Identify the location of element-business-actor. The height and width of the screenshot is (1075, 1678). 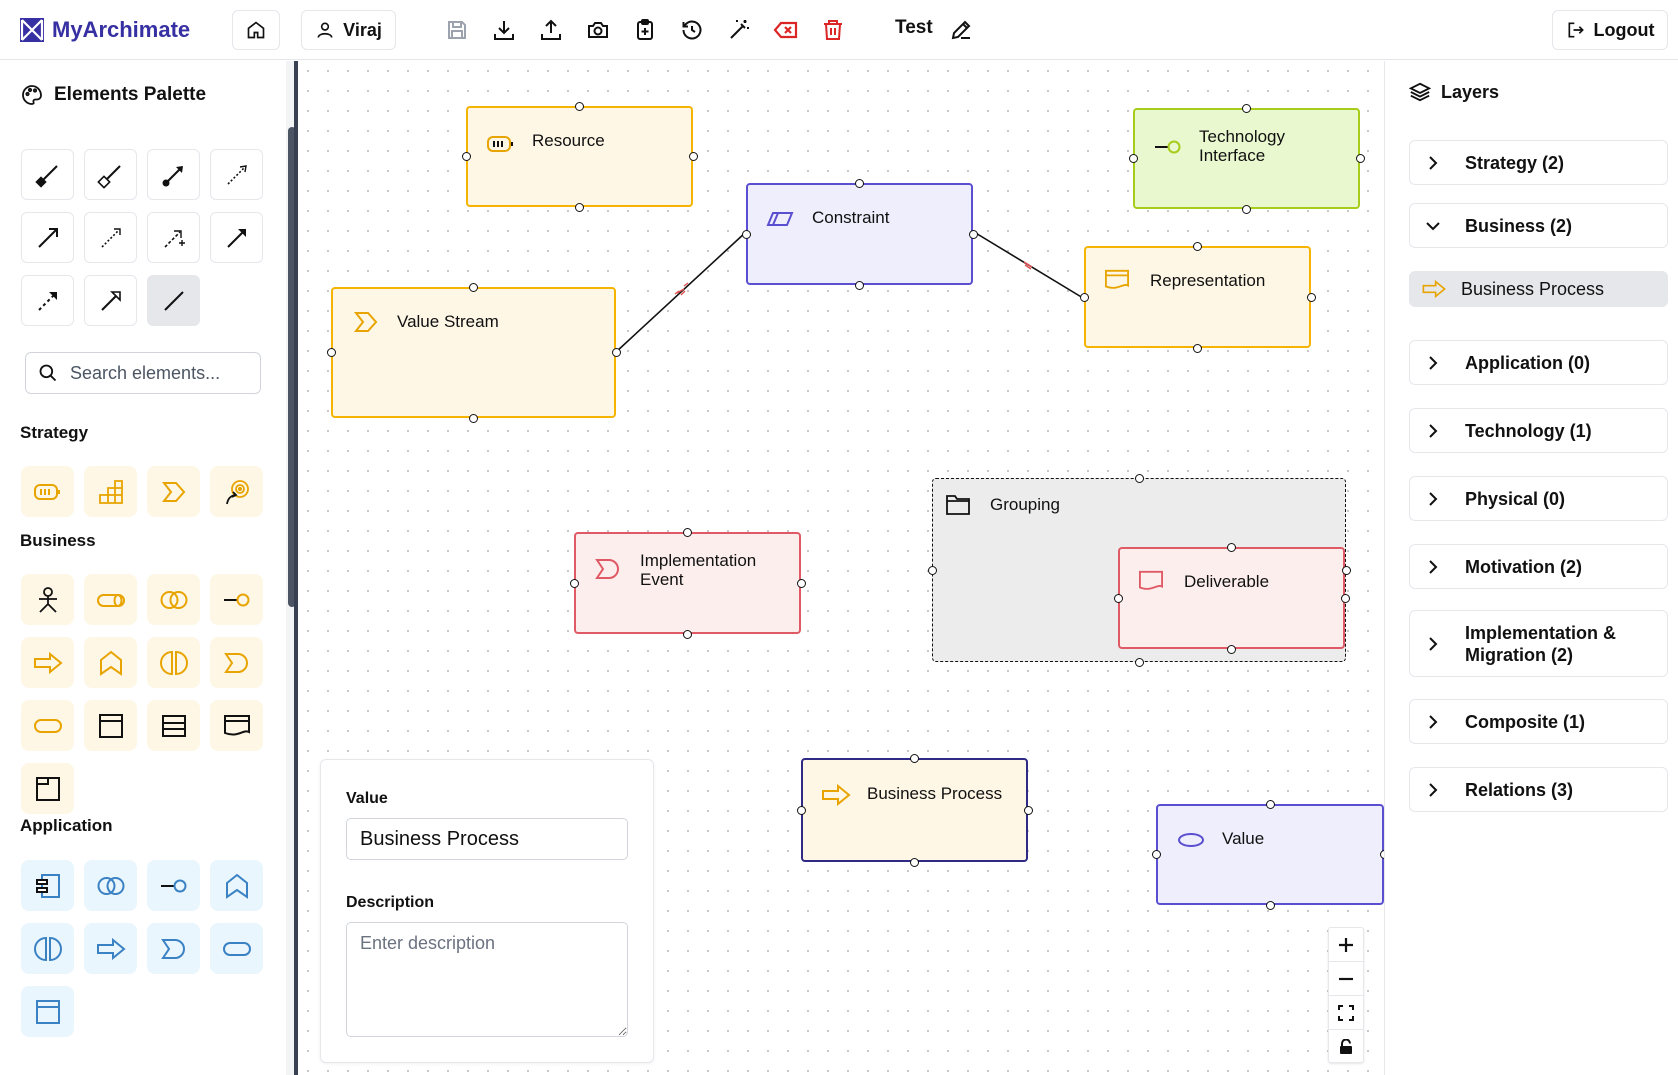
(47, 599).